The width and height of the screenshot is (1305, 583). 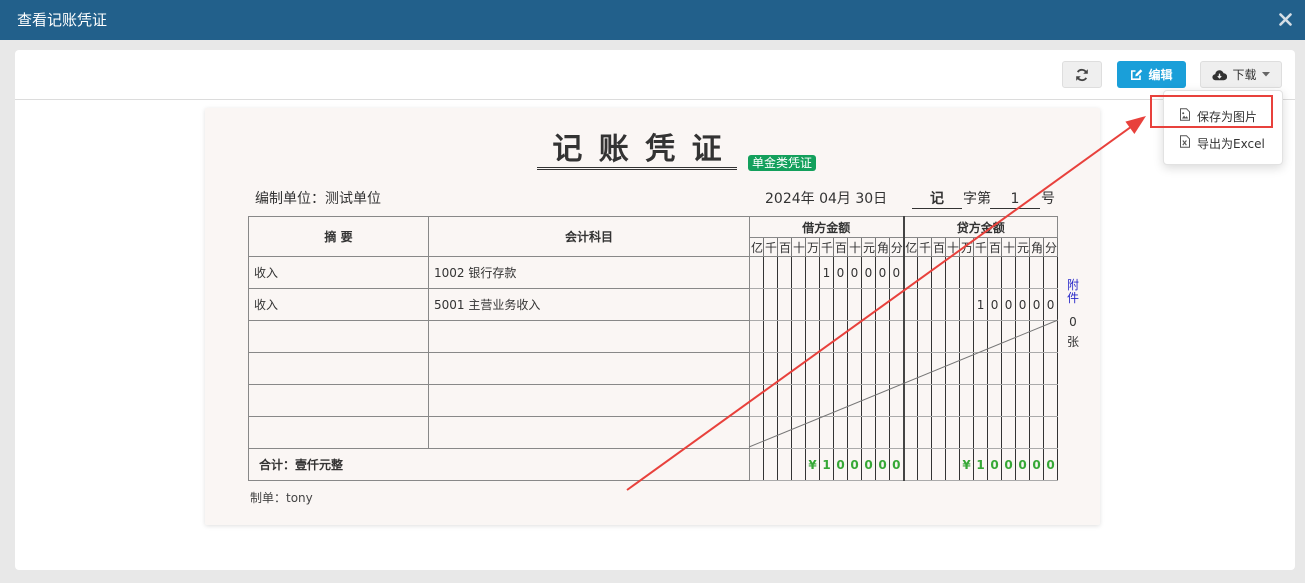 What do you see at coordinates (1015, 199) in the screenshot?
I see `voucher-number: 1` at bounding box center [1015, 199].